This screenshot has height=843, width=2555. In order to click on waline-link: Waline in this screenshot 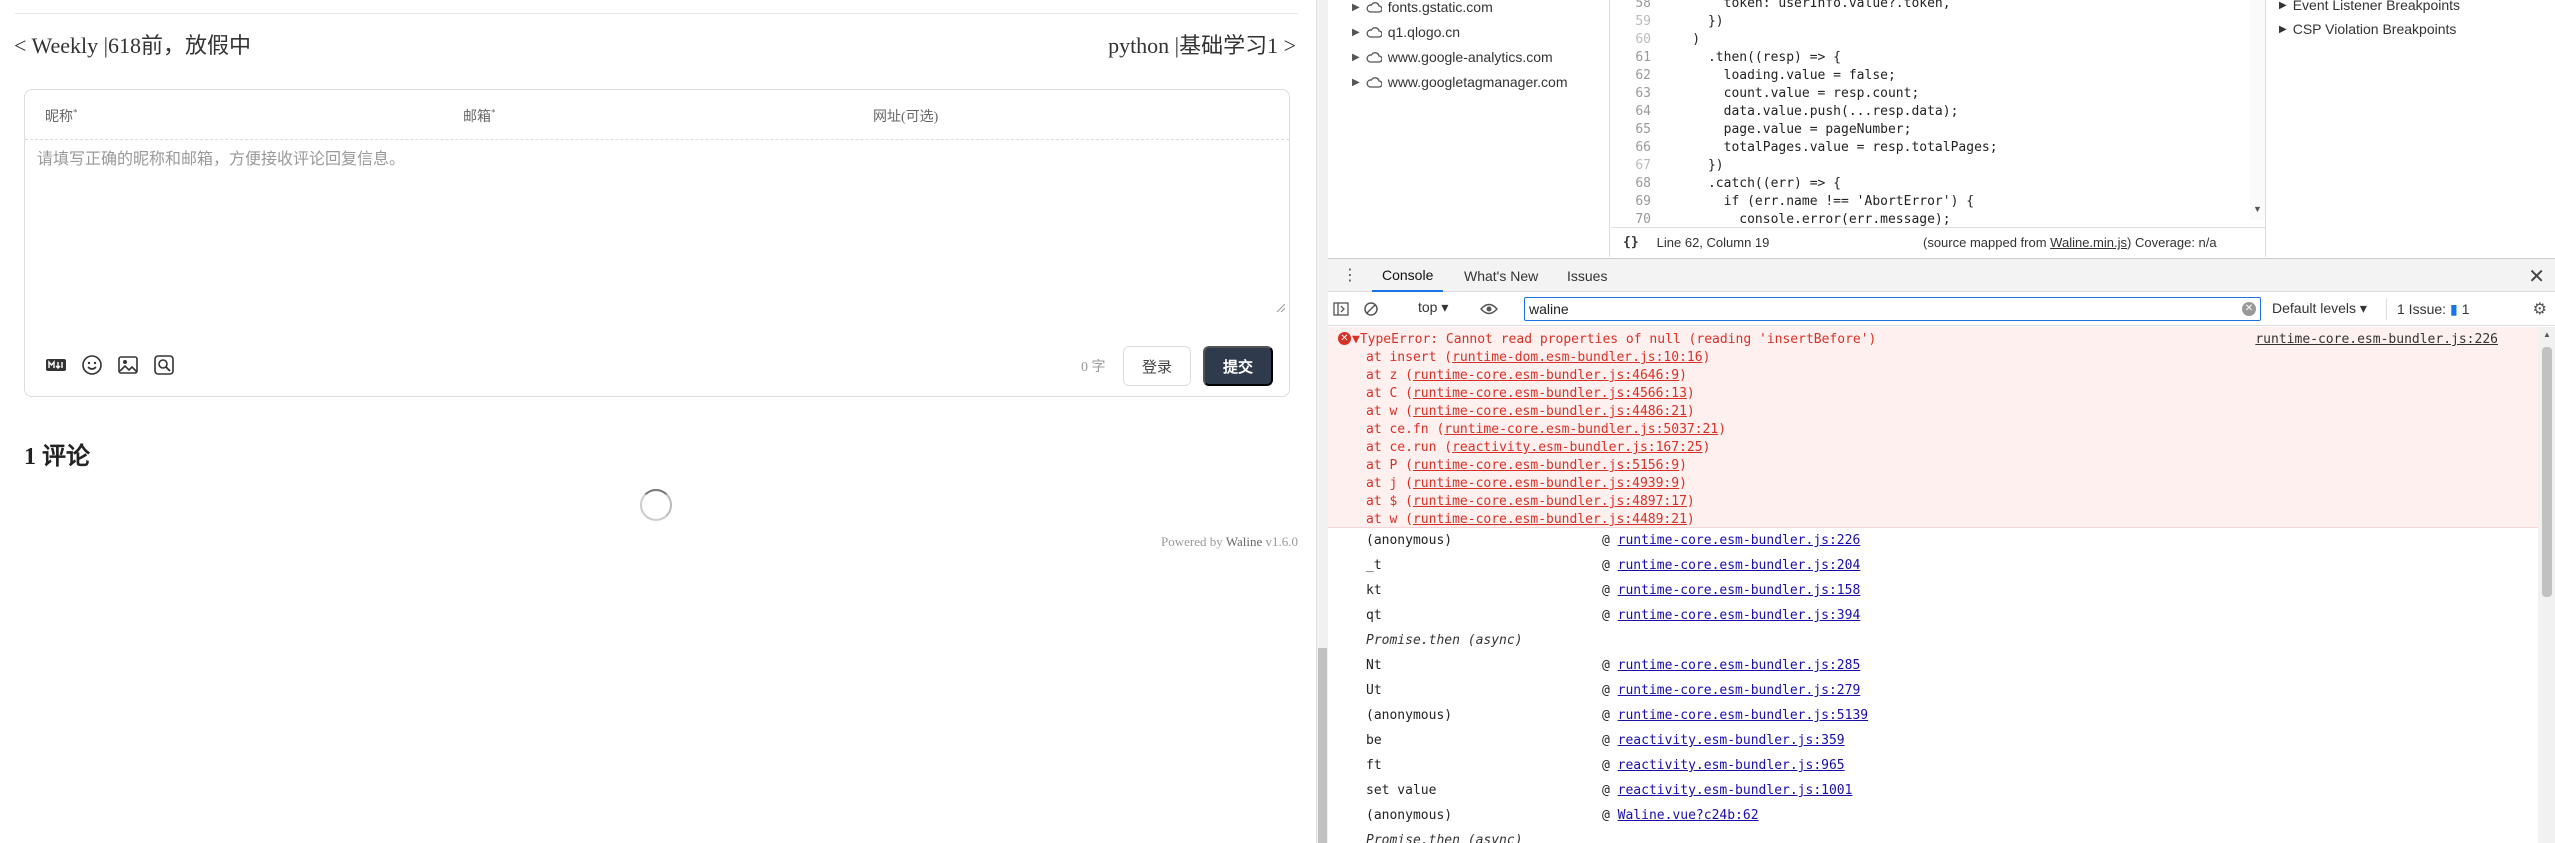, I will do `click(1244, 541)`.